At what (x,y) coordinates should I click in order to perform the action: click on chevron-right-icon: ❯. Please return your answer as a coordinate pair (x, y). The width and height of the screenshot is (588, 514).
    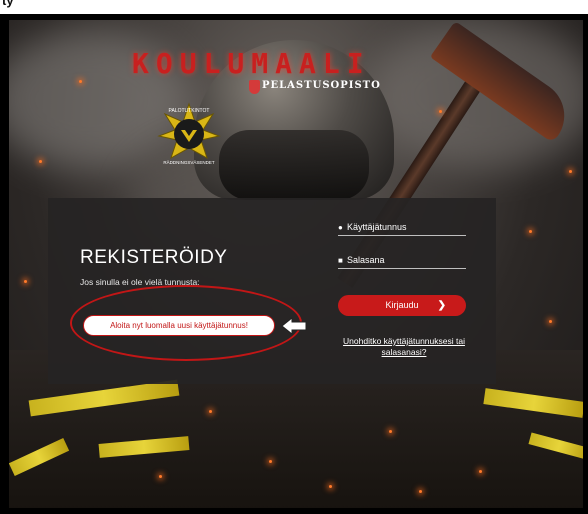
    Looking at the image, I should click on (441, 305).